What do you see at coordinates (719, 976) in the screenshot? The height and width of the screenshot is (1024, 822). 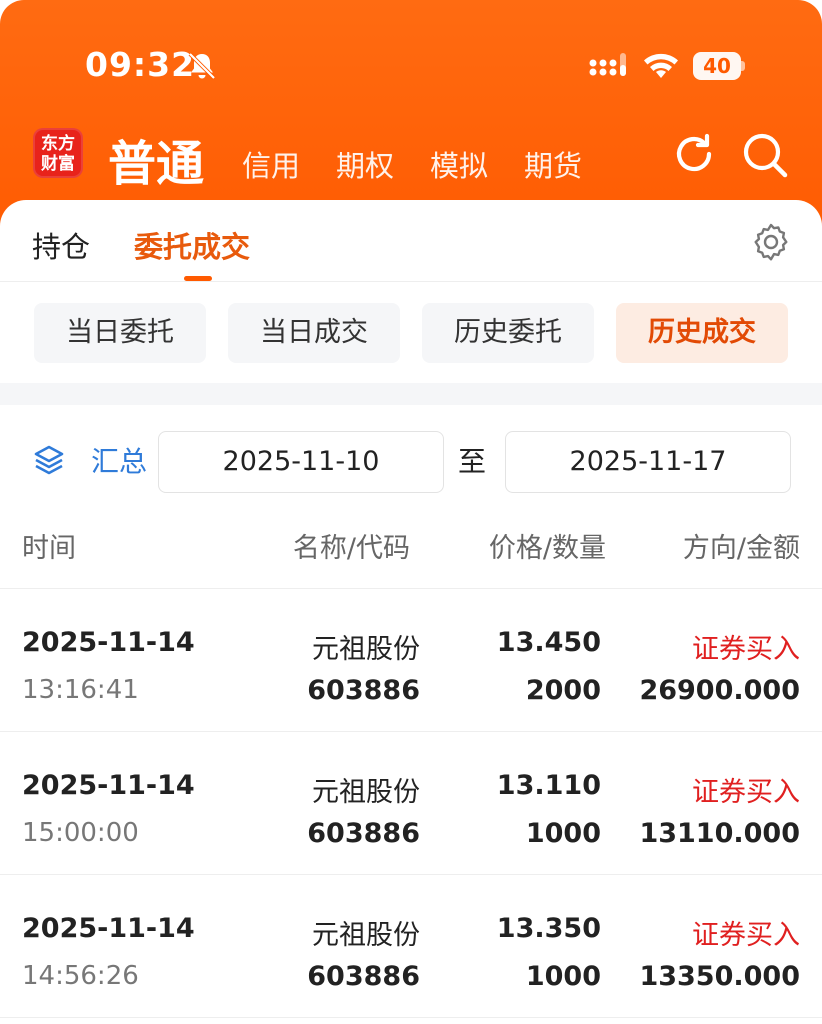 I see `trade-amount: 13350.000` at bounding box center [719, 976].